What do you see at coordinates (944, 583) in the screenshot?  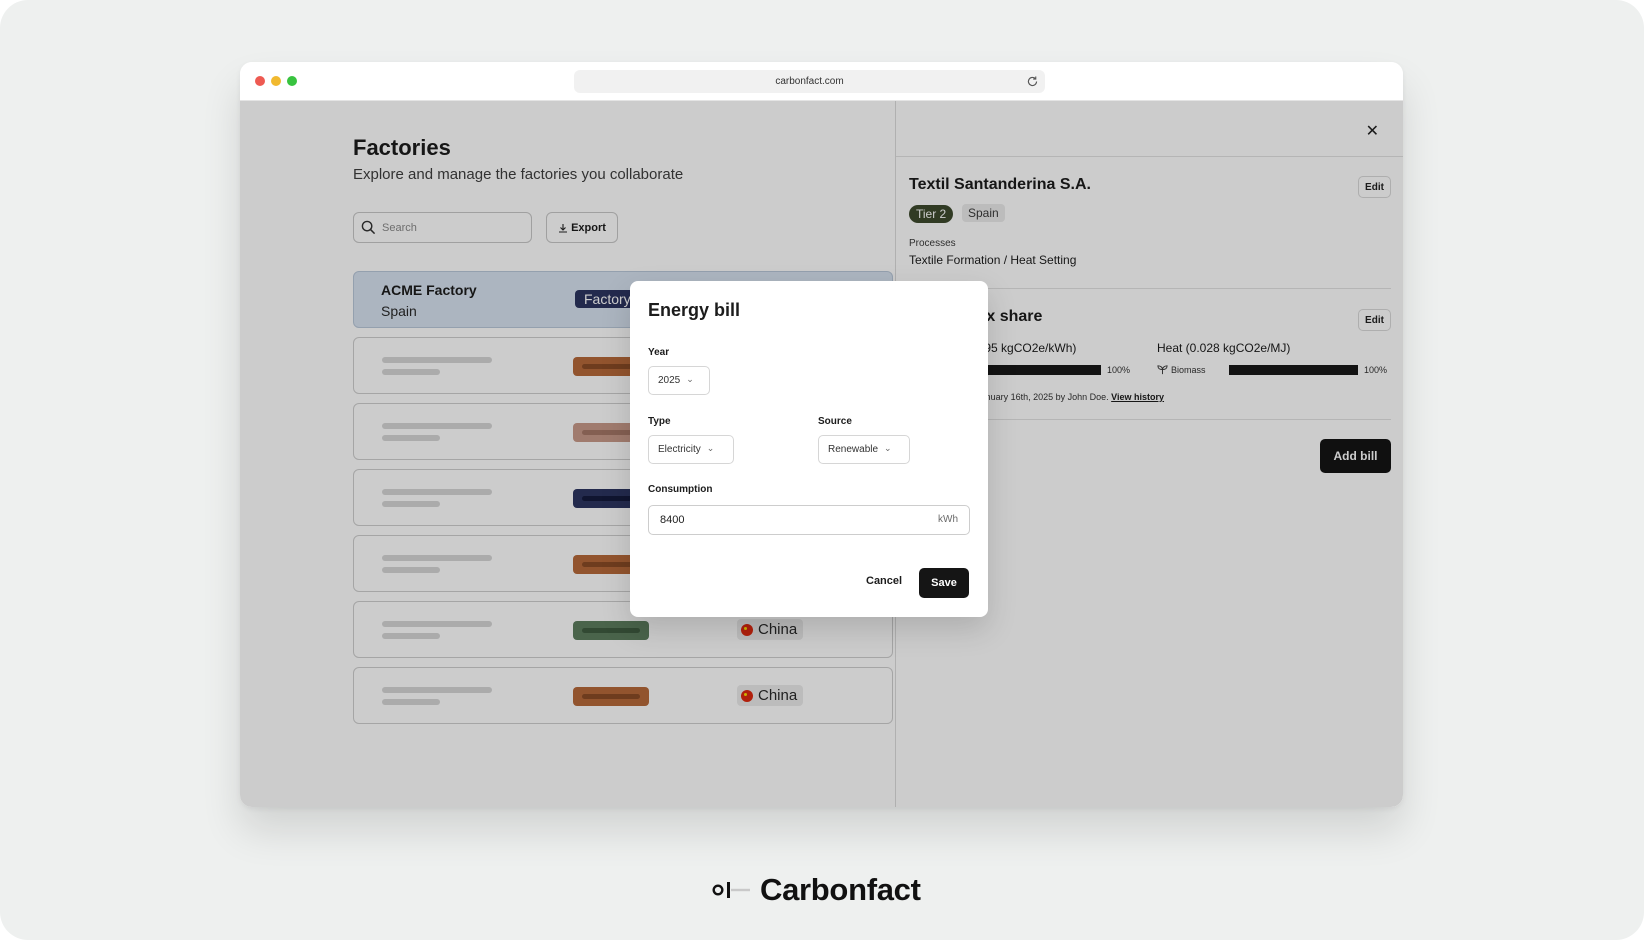 I see `save-button: Save` at bounding box center [944, 583].